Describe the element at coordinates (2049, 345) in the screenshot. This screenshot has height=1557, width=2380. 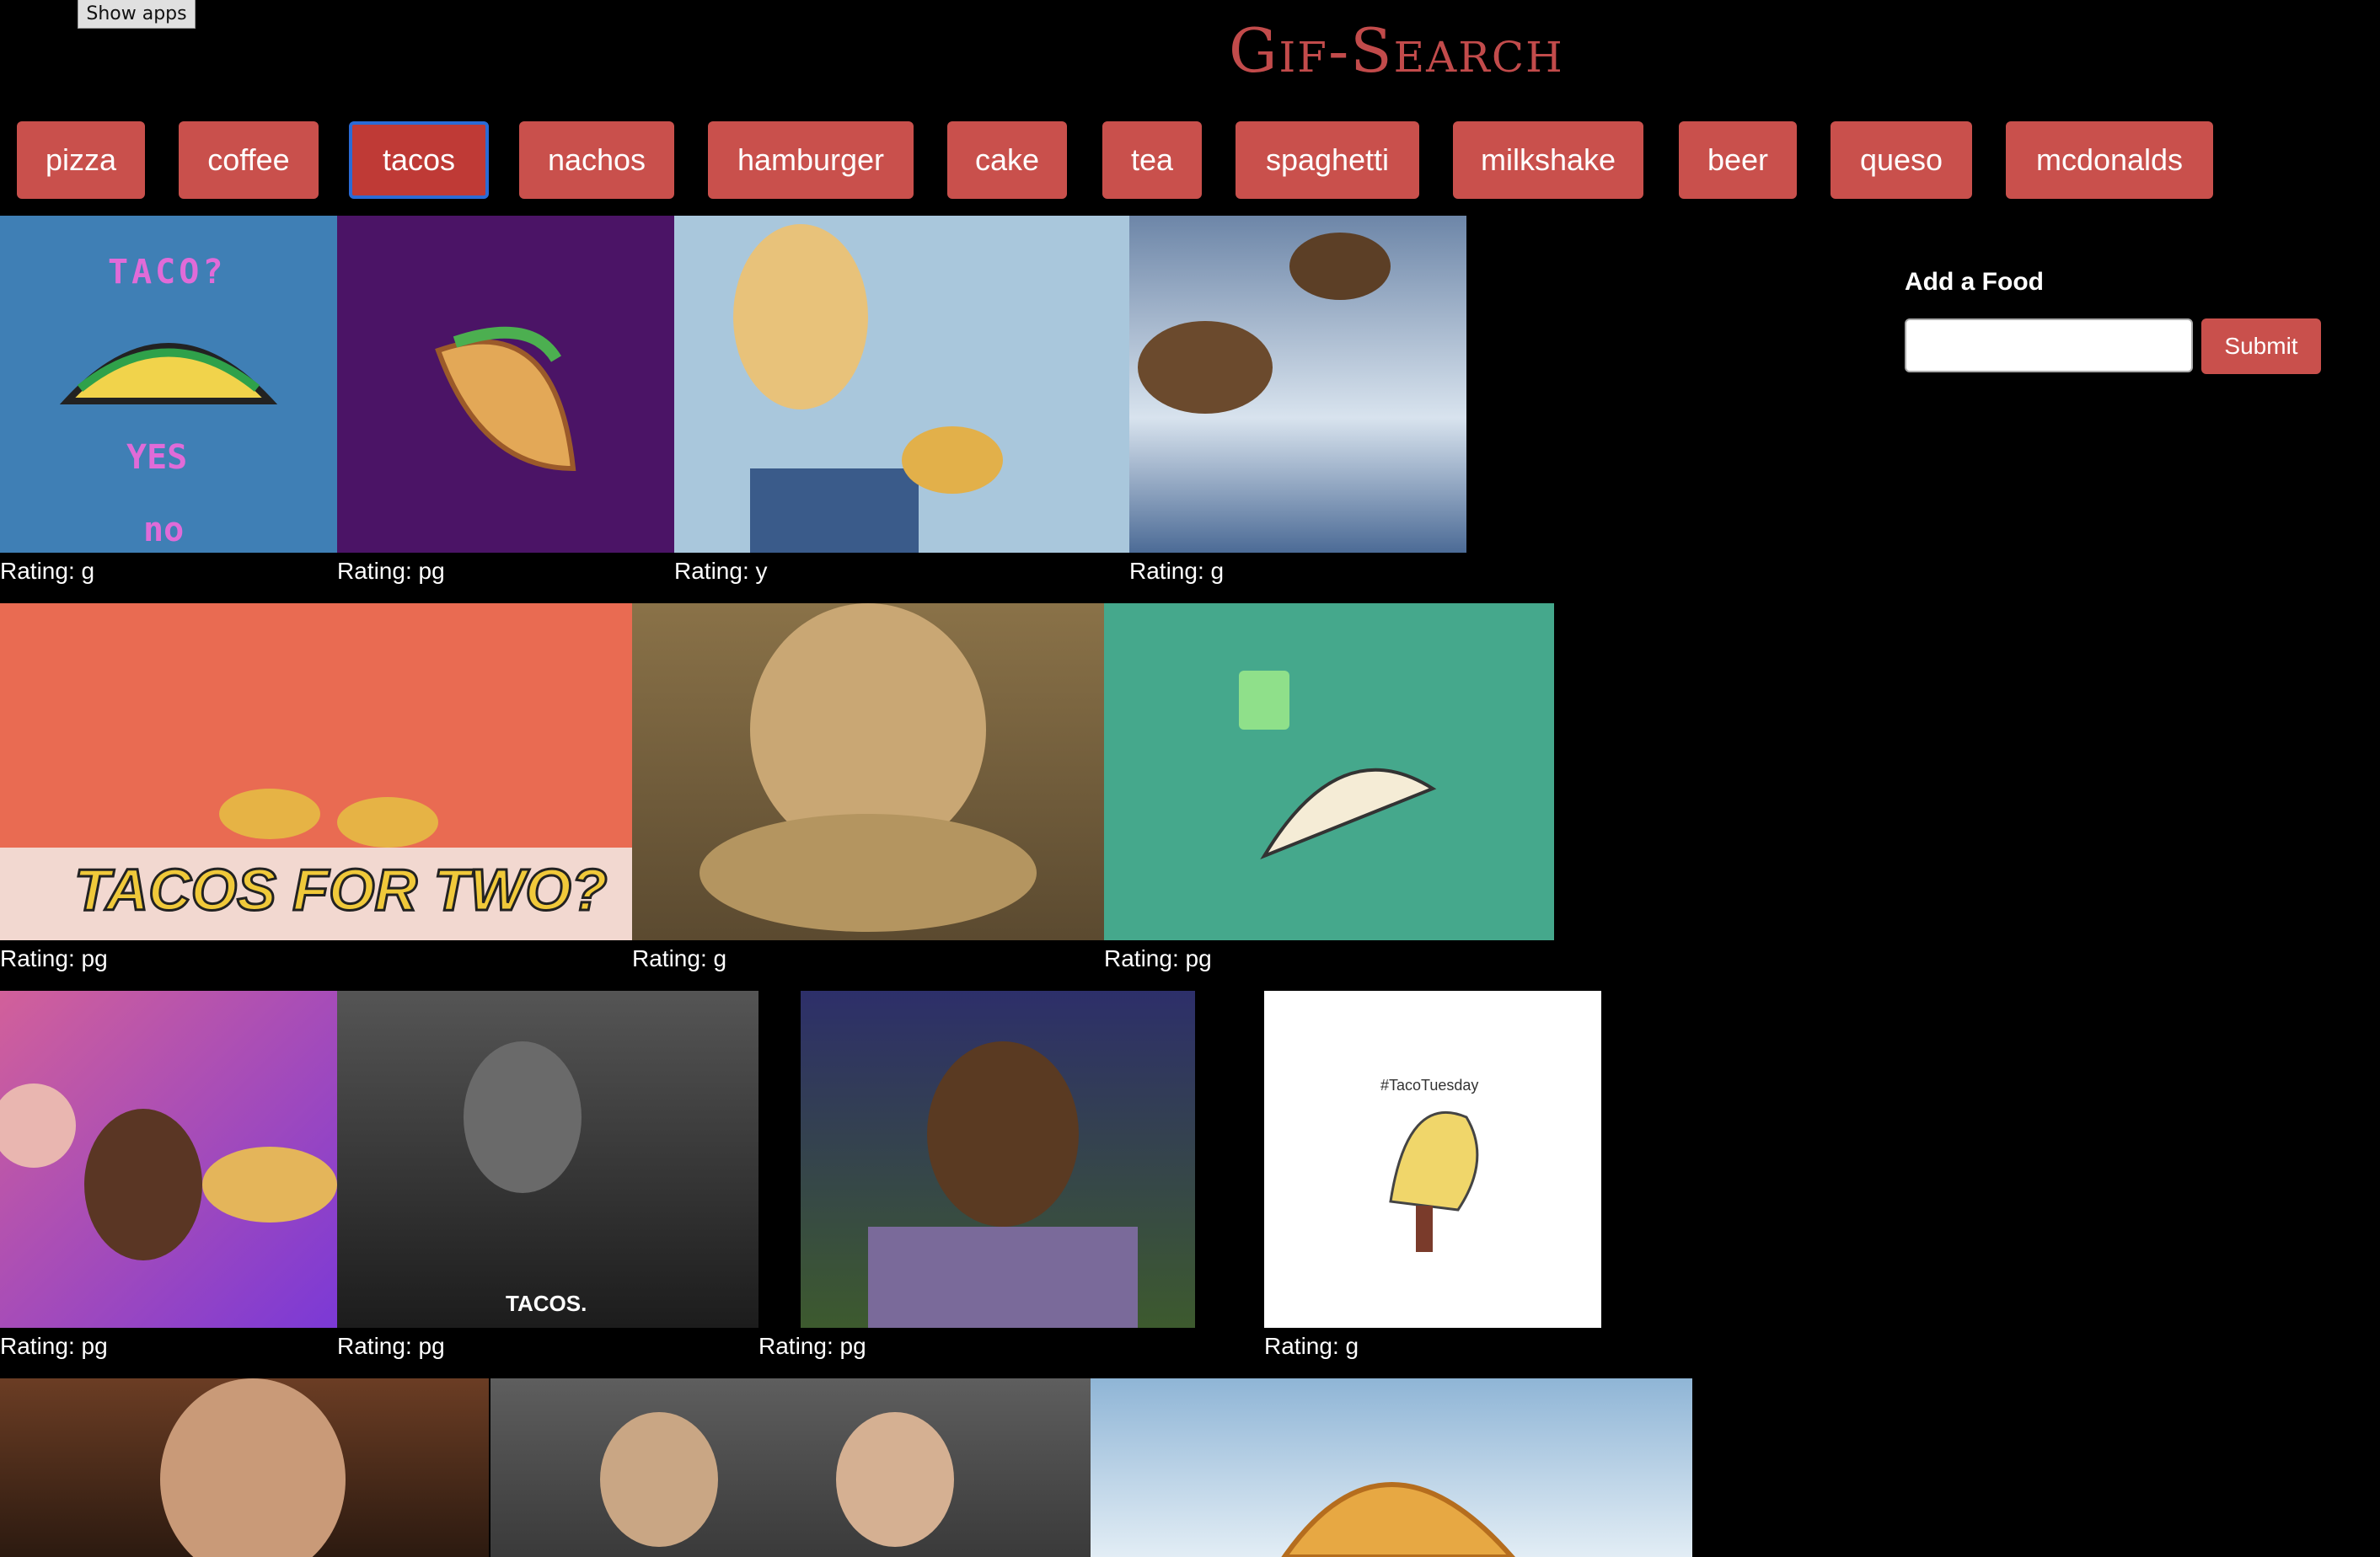
I see `food-input` at that location.